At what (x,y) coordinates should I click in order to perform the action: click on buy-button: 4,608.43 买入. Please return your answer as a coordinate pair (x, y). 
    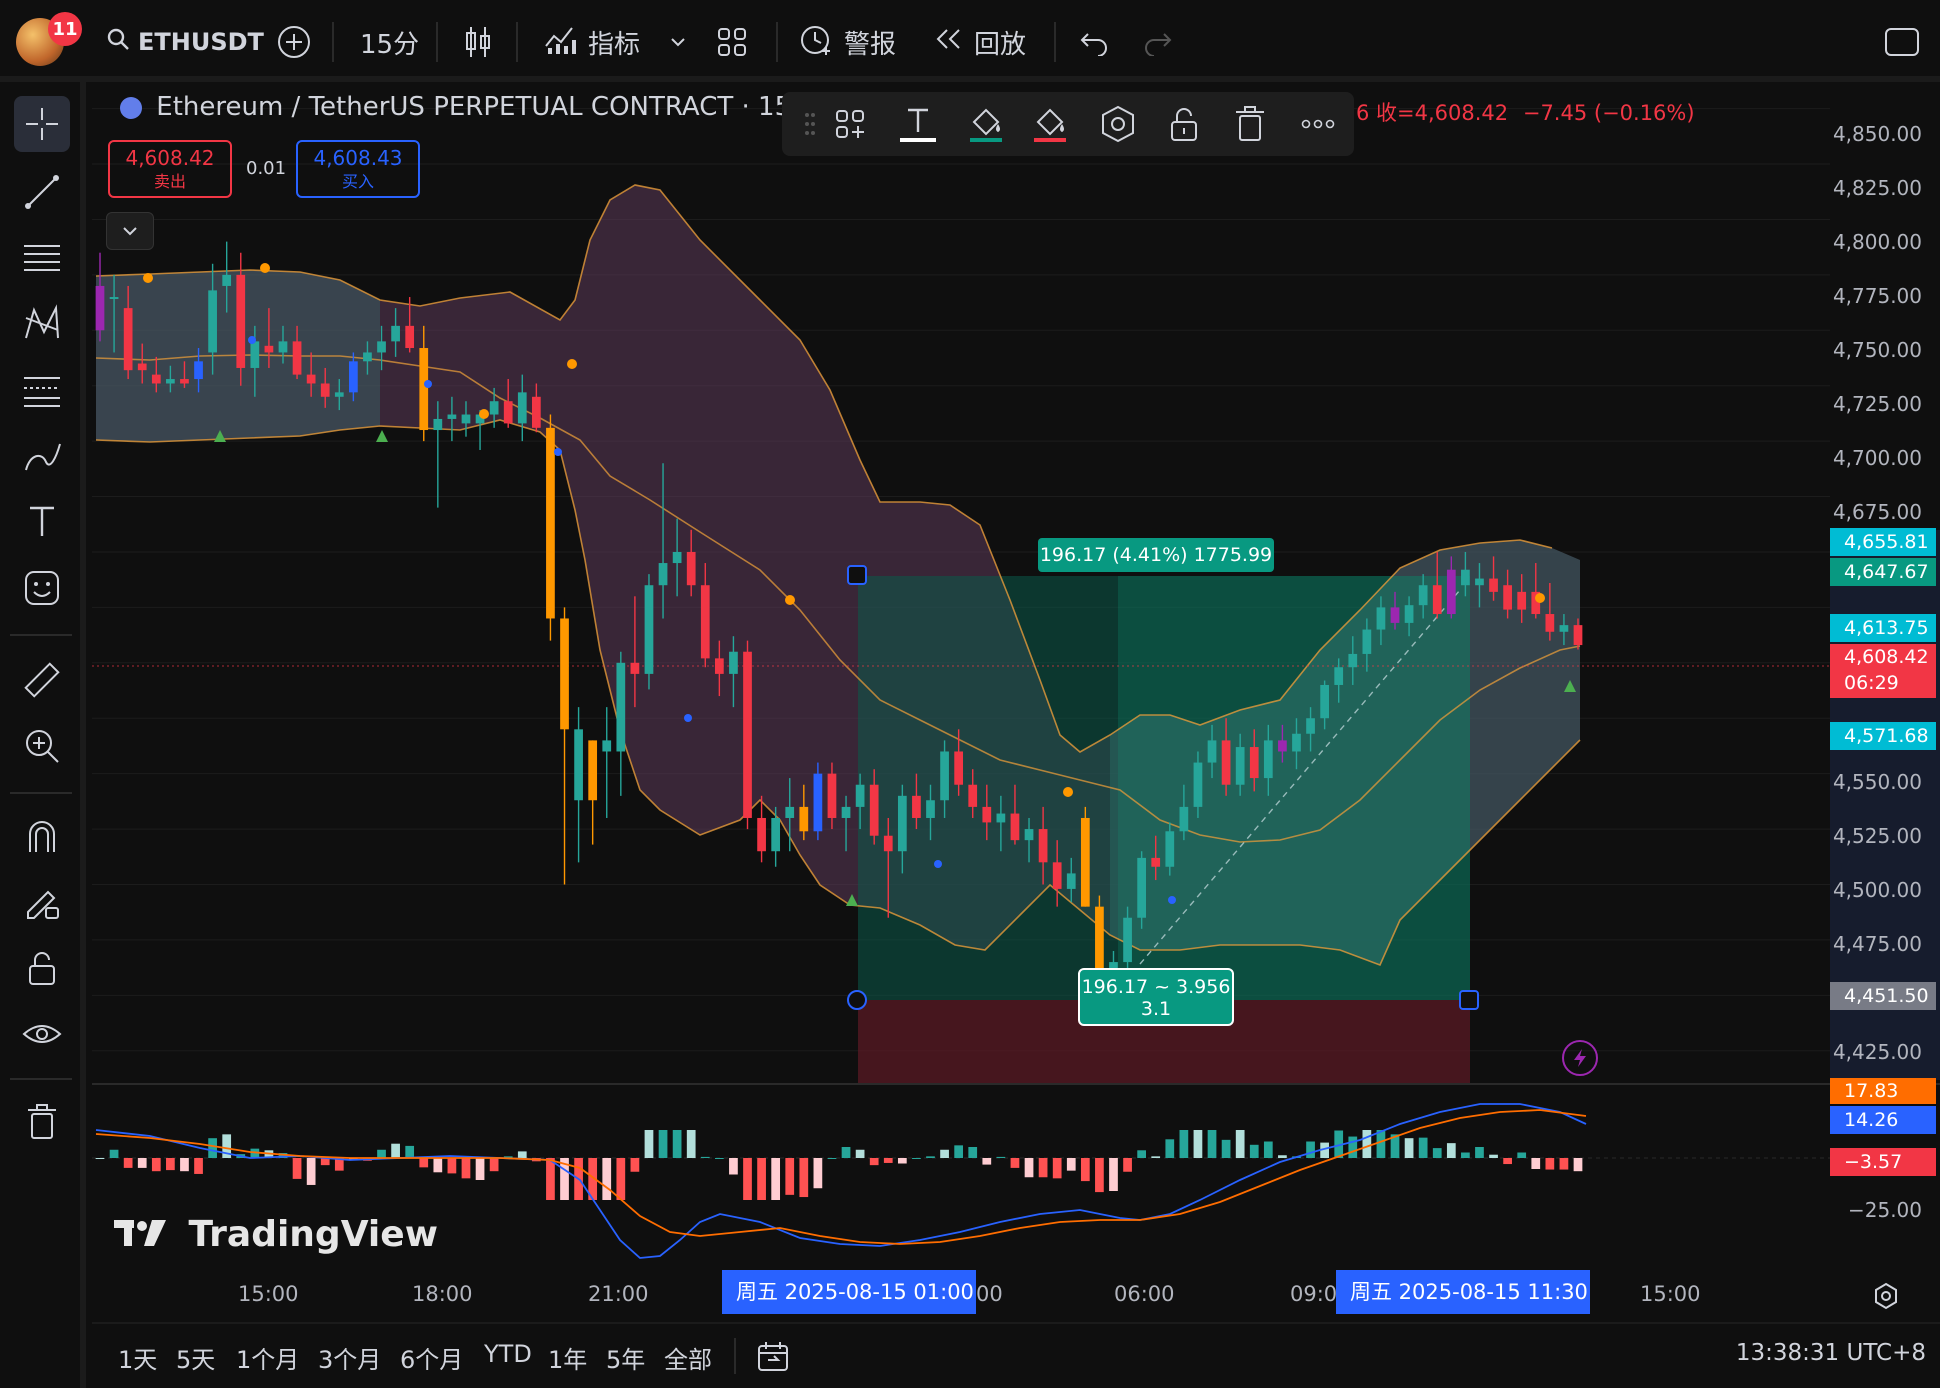
    Looking at the image, I should click on (358, 169).